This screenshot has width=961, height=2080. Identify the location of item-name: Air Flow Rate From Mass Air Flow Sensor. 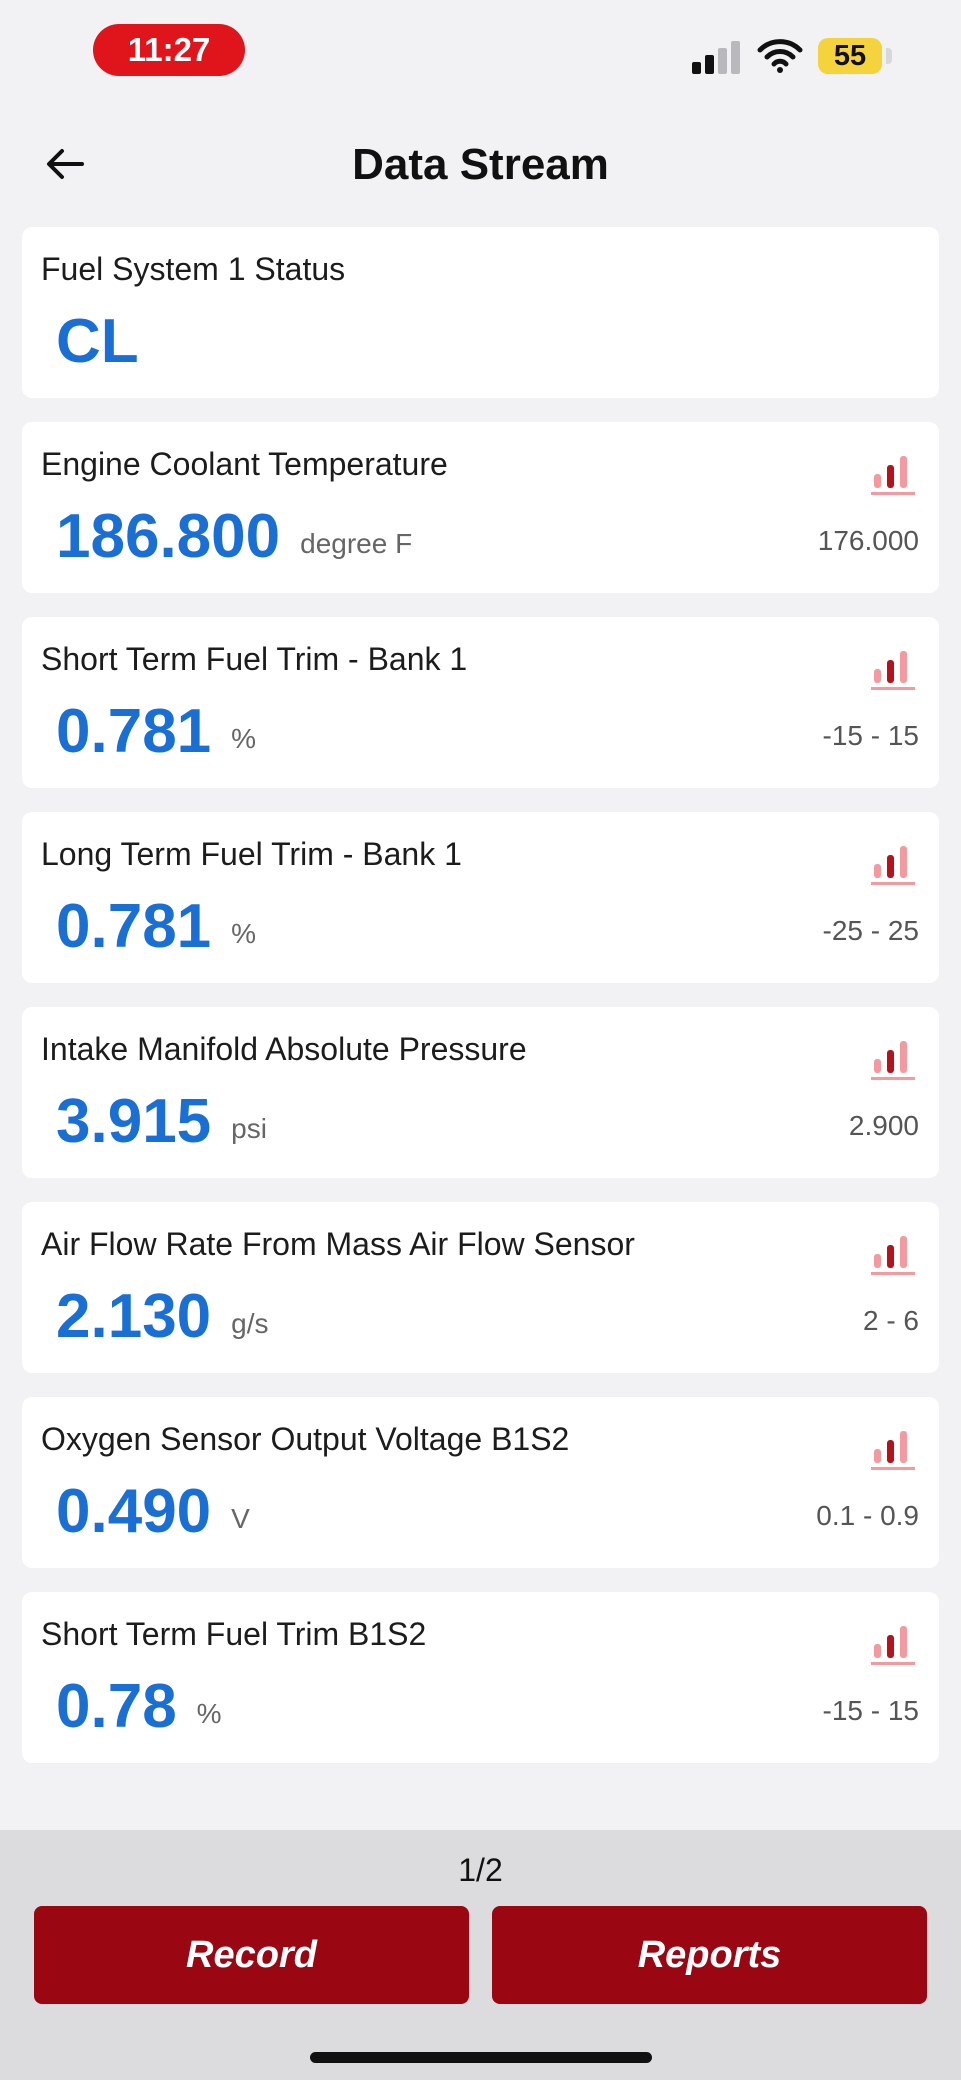
(338, 1244).